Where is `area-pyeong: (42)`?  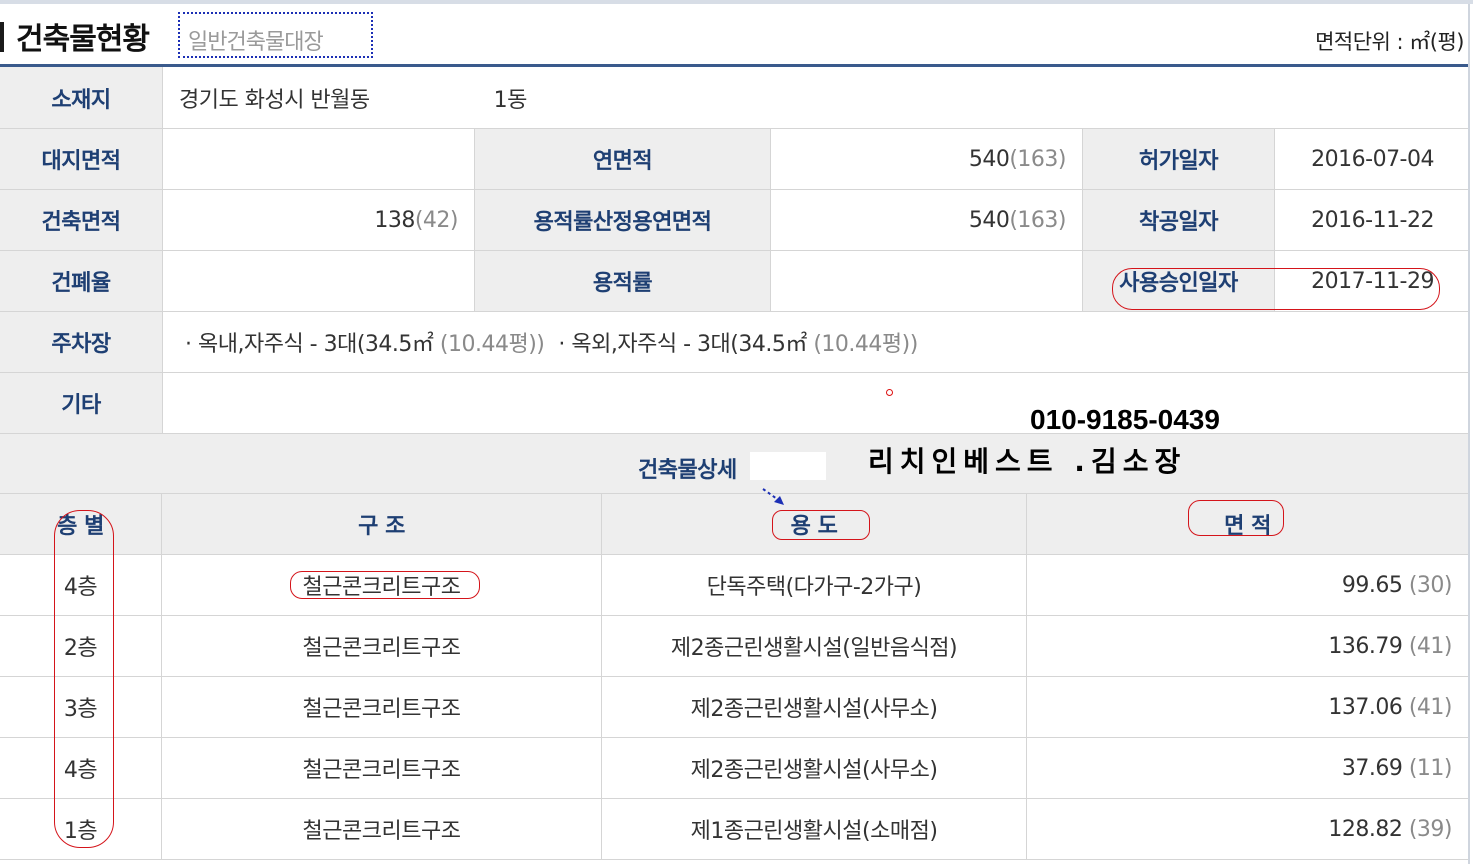 area-pyeong: (42) is located at coordinates (436, 220).